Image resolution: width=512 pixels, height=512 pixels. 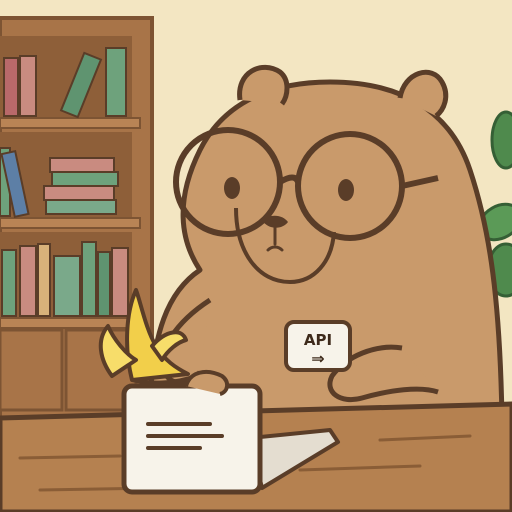 I want to click on api-card-label: API, so click(x=318, y=340).